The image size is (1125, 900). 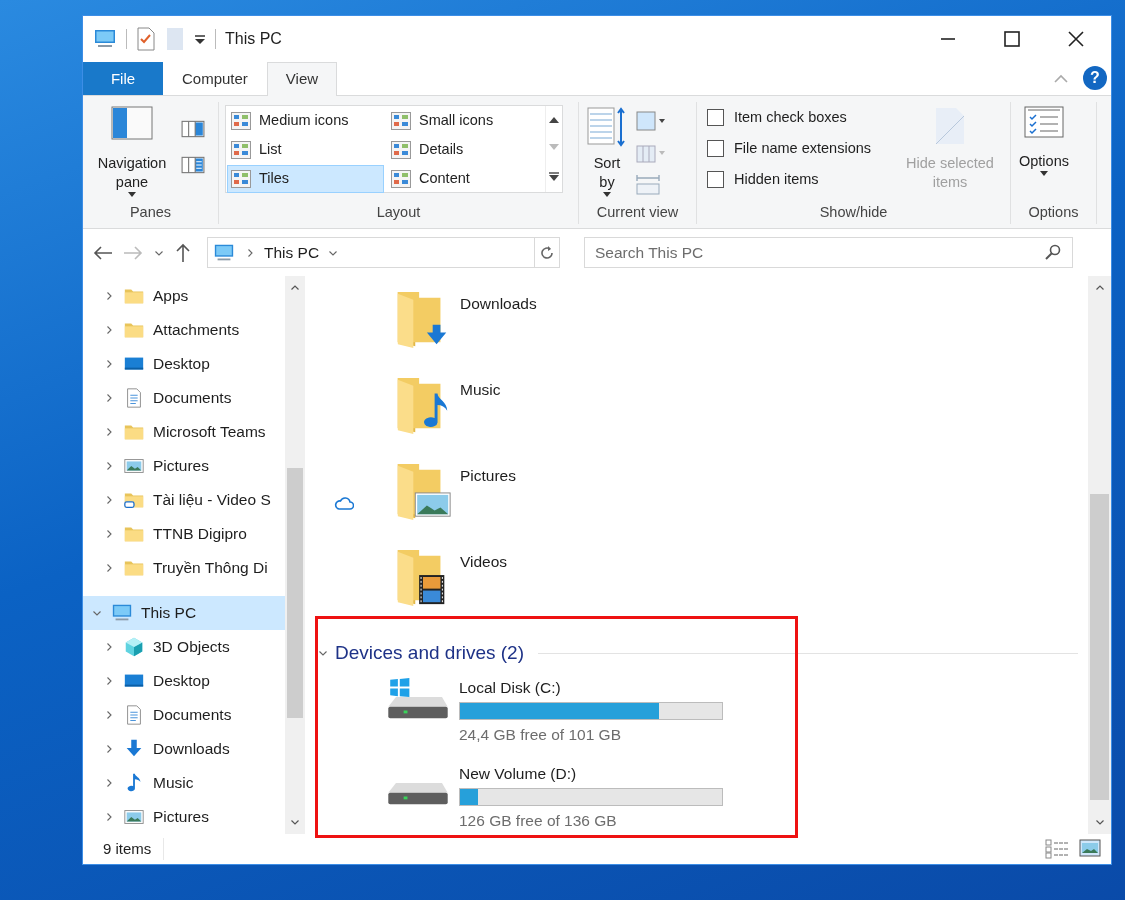 What do you see at coordinates (184, 568) in the screenshot?
I see `tree-item: Truyền Thông Di` at bounding box center [184, 568].